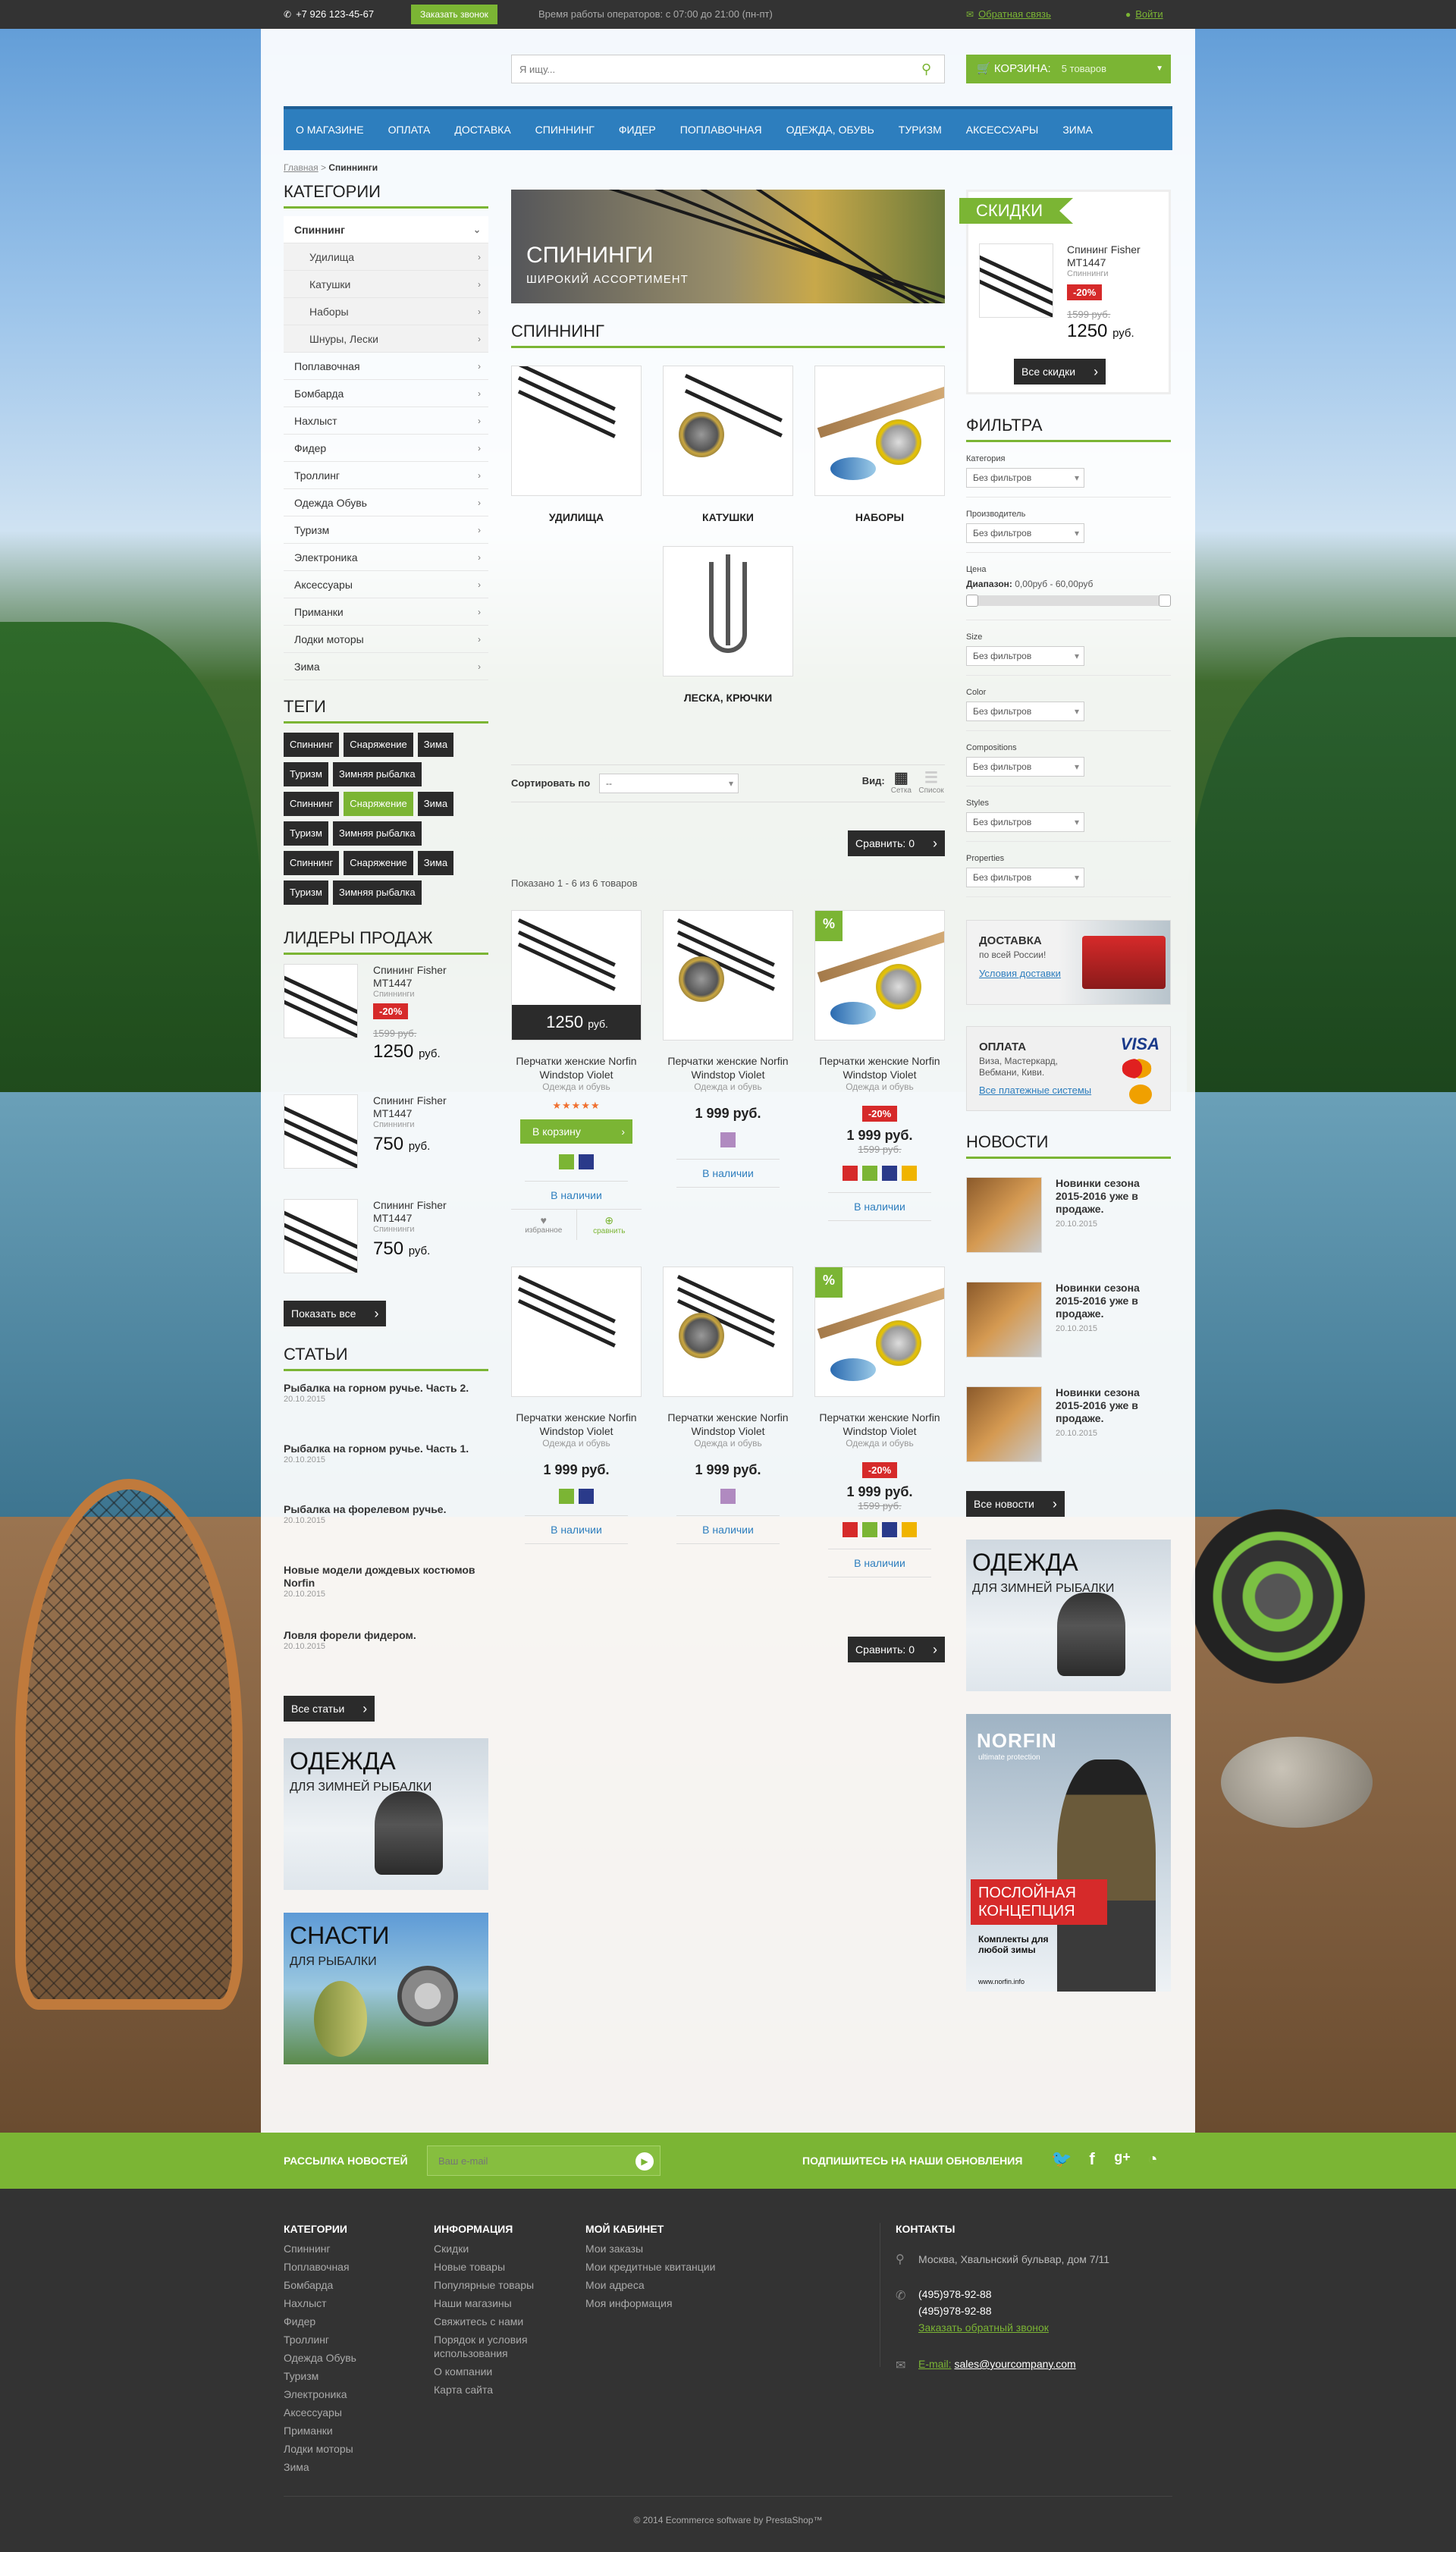  What do you see at coordinates (502, 2371) in the screenshot?
I see `footer-link: О компании` at bounding box center [502, 2371].